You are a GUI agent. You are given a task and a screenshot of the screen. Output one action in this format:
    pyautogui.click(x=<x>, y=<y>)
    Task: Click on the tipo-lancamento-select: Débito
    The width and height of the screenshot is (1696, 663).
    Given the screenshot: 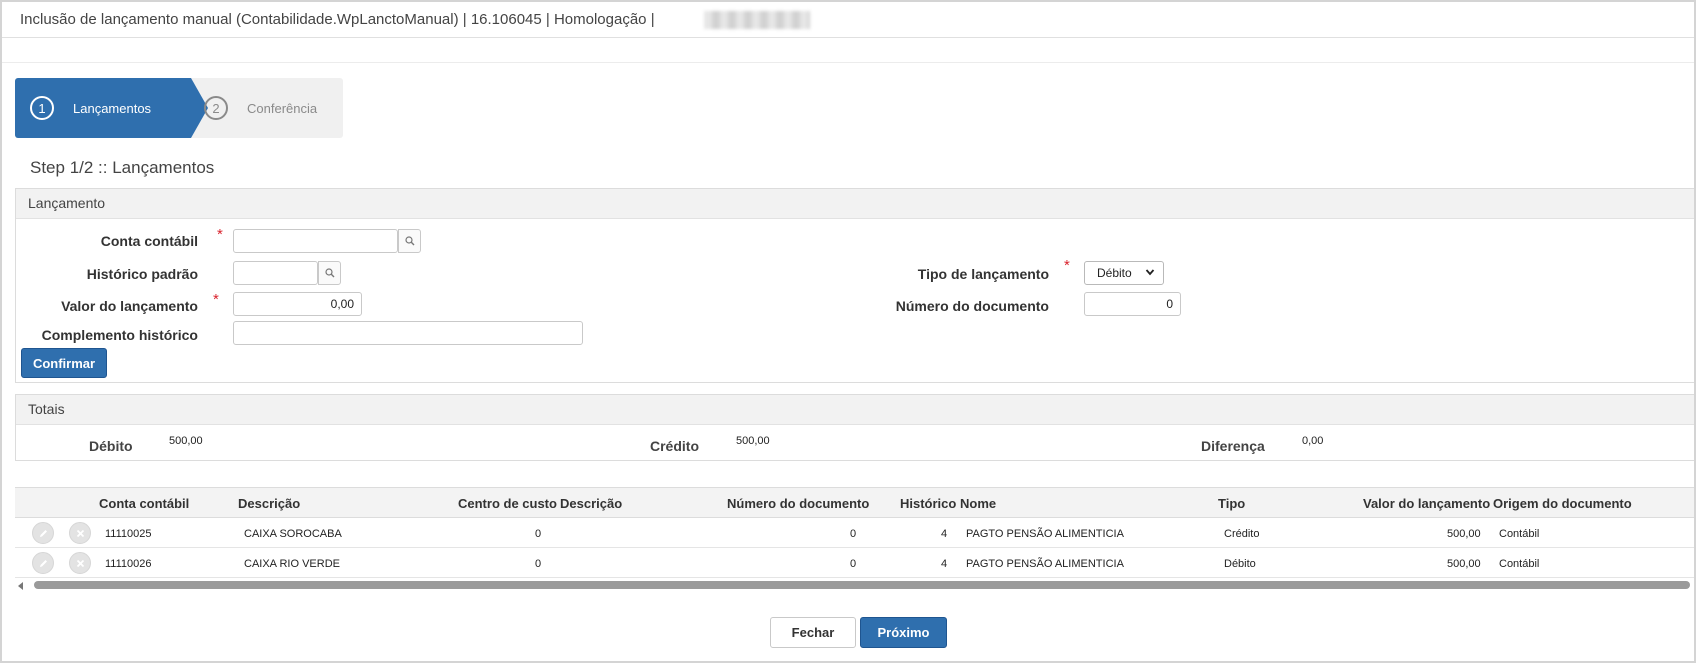 What is the action you would take?
    pyautogui.click(x=1124, y=273)
    